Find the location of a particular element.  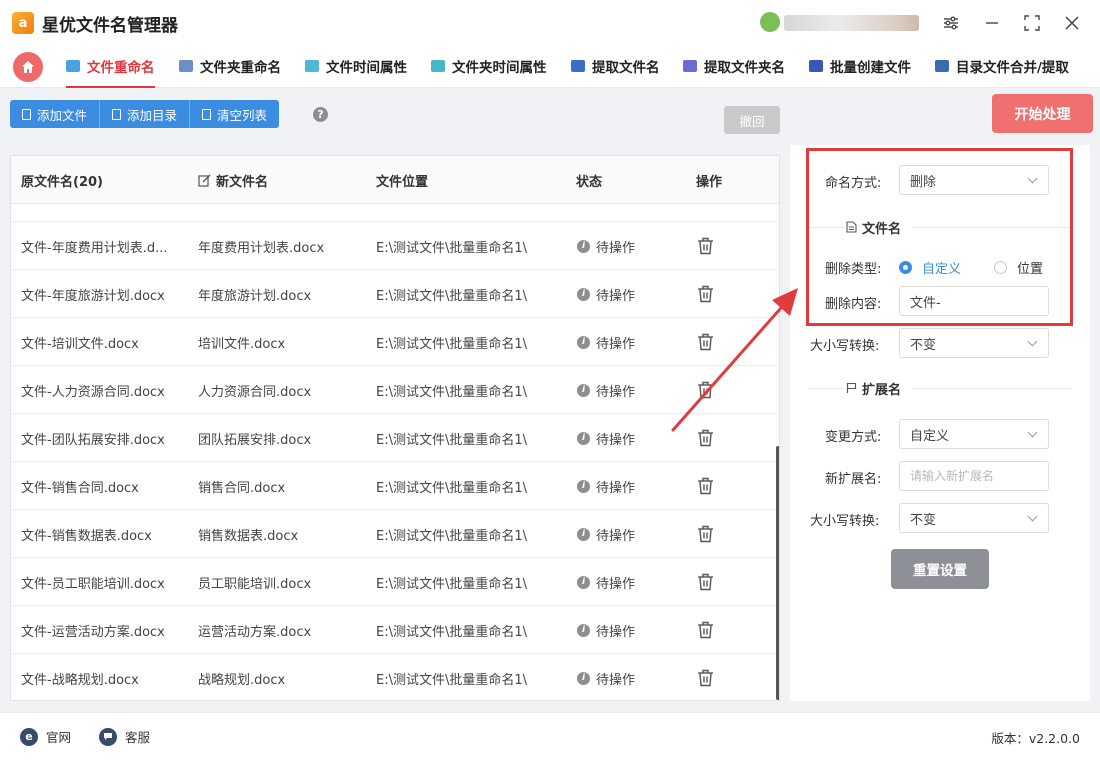

ext-case-label: 大小写转换: is located at coordinates (845, 521).